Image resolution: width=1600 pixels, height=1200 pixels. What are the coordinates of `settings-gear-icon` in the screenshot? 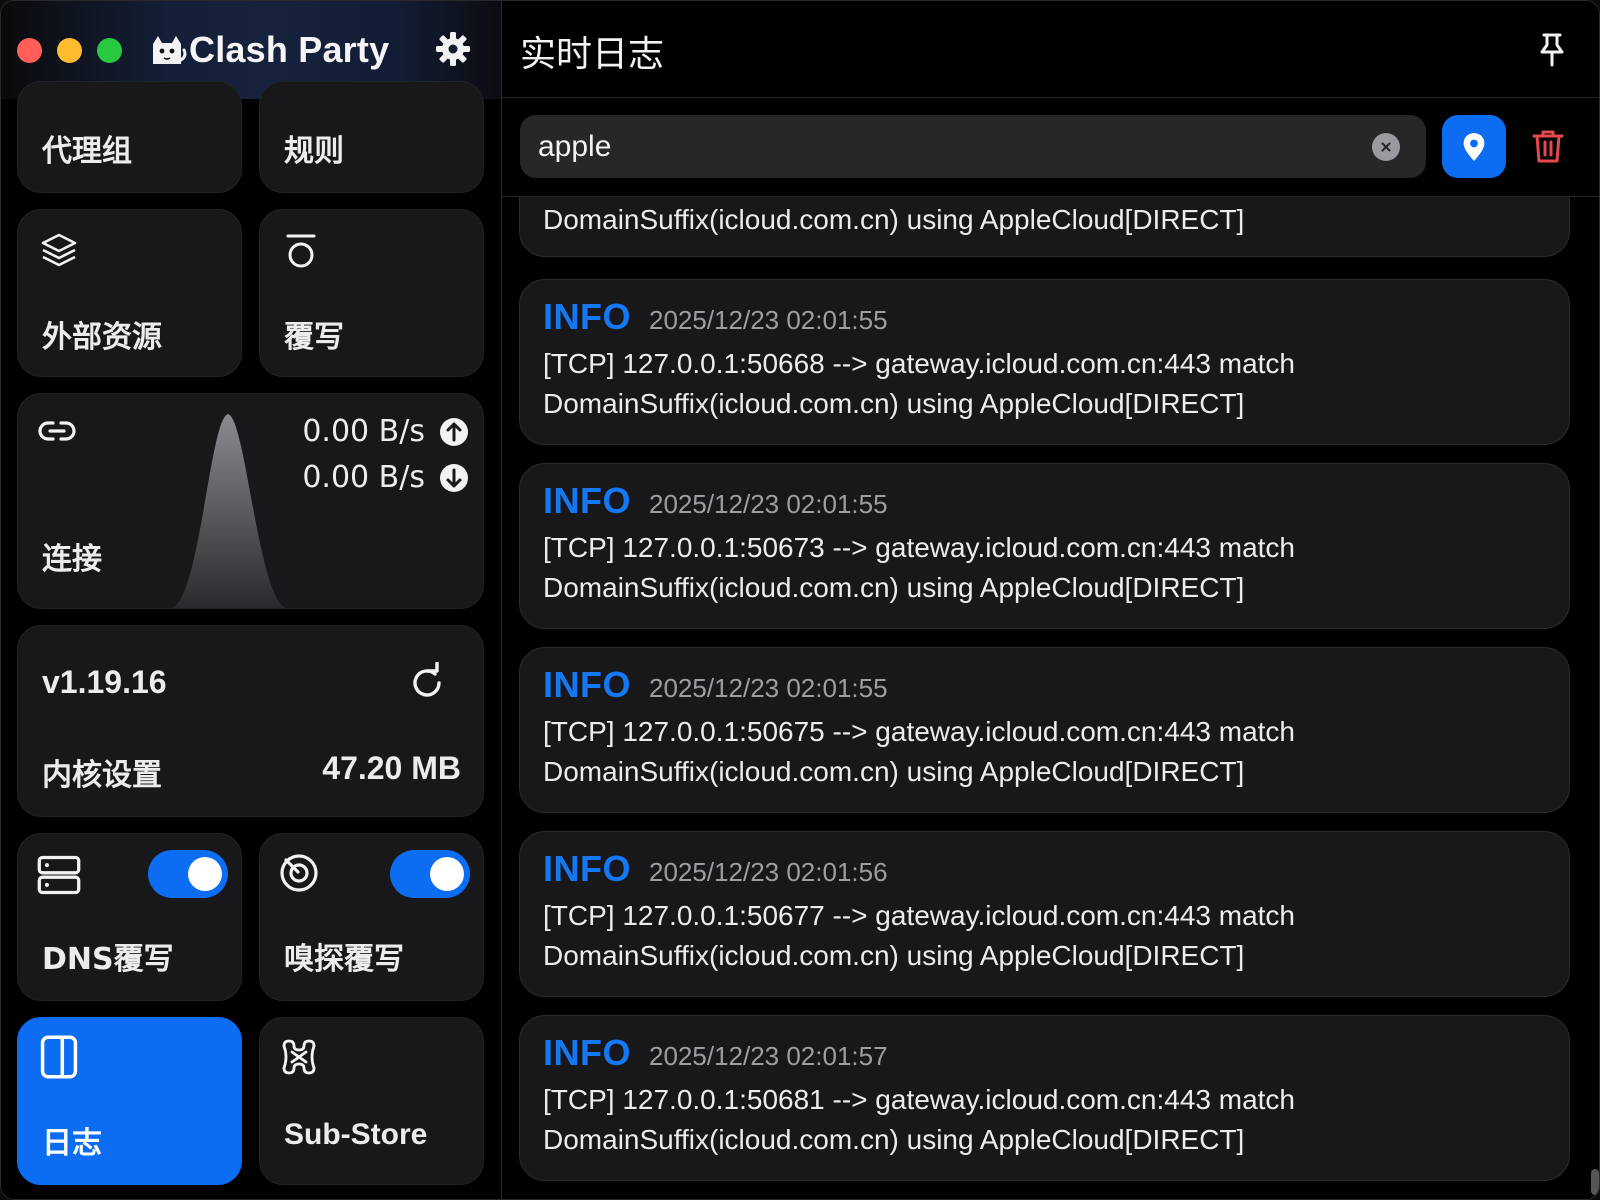 It's located at (453, 49).